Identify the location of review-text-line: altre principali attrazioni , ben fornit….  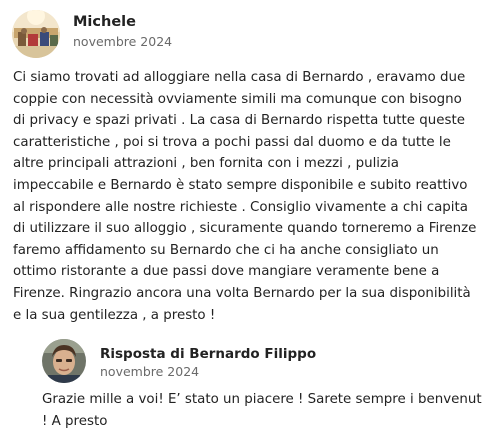
(206, 164).